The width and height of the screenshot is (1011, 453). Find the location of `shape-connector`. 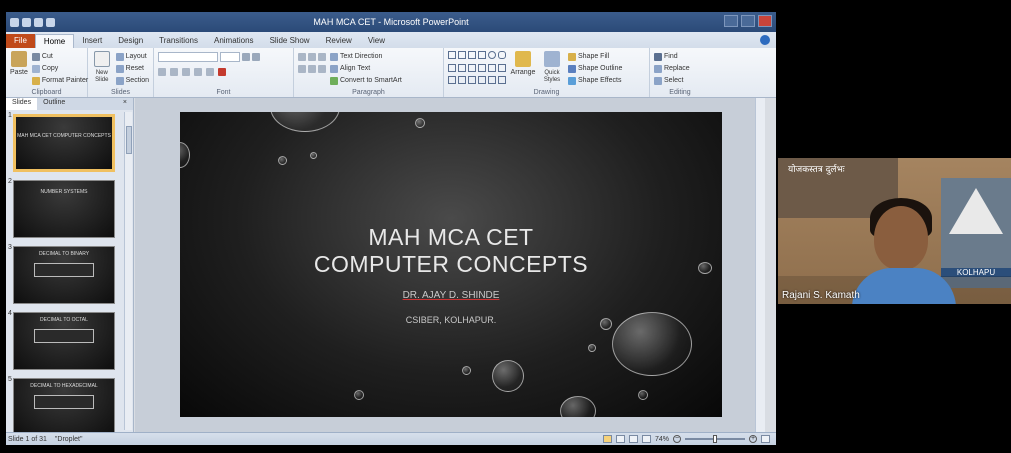

shape-connector is located at coordinates (472, 67).